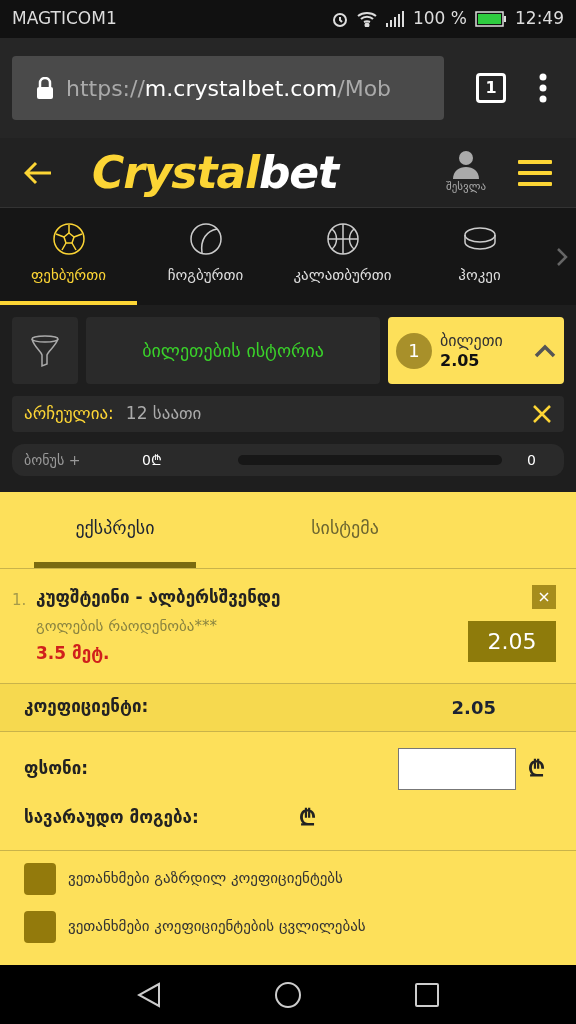  I want to click on odds-value: 2.05, so click(512, 641).